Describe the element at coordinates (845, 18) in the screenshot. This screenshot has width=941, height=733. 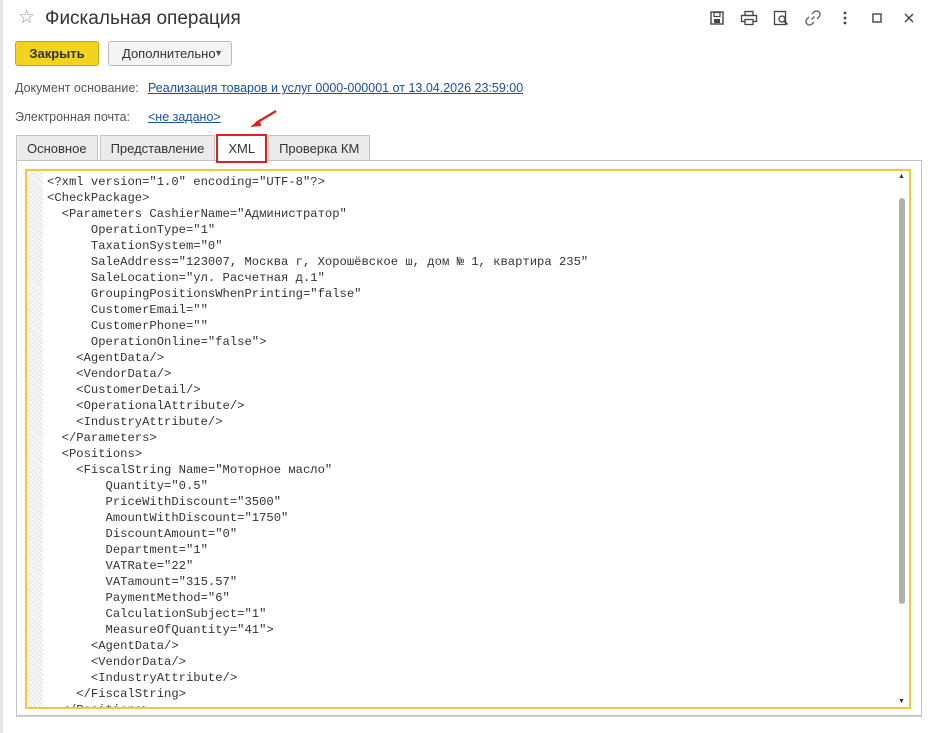
I see `more-icon` at that location.